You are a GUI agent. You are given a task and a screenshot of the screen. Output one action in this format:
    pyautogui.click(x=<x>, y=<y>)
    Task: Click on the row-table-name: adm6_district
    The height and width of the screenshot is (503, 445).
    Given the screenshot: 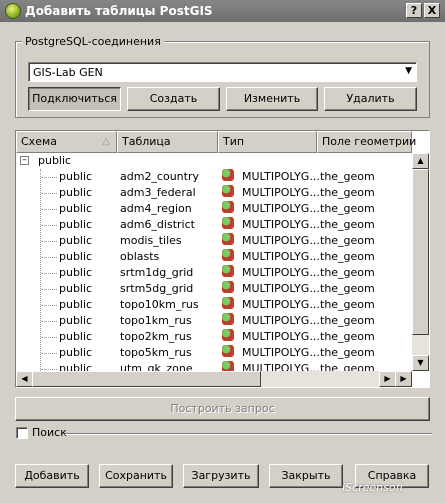 What is the action you would take?
    pyautogui.click(x=157, y=224)
    